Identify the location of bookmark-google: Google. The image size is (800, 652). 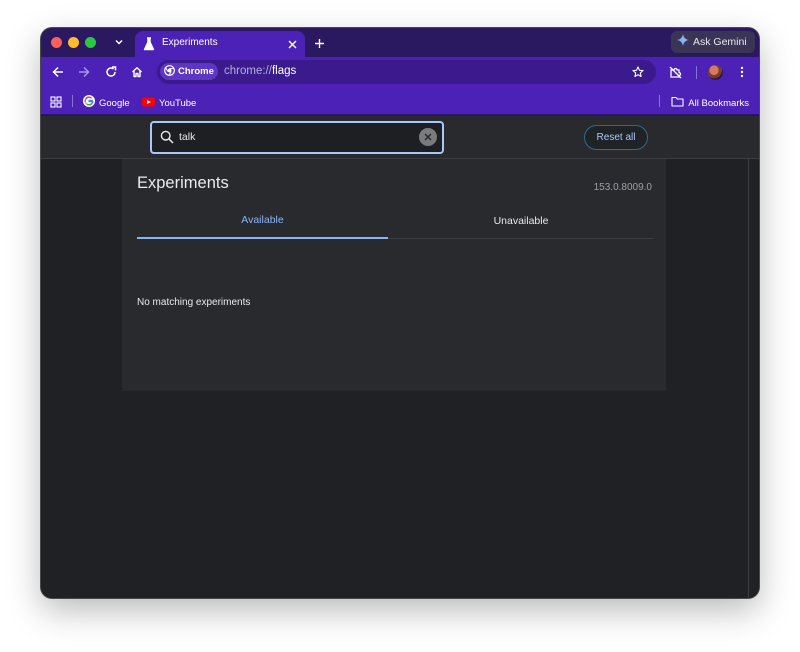
(106, 103).